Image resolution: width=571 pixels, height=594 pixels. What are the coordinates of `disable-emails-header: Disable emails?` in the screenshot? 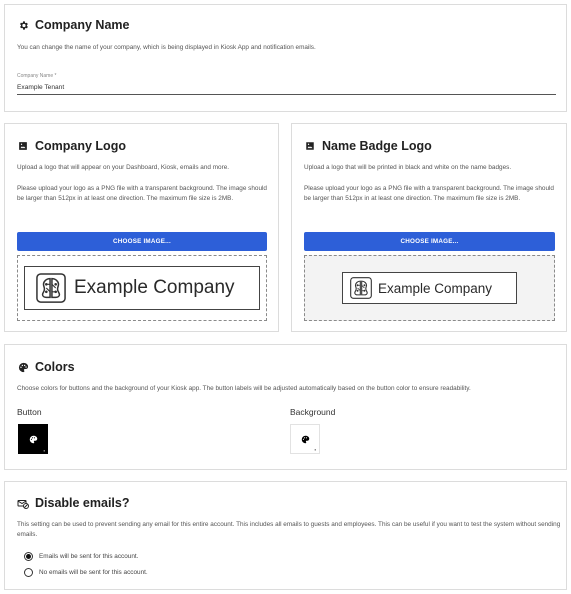 It's located at (73, 503).